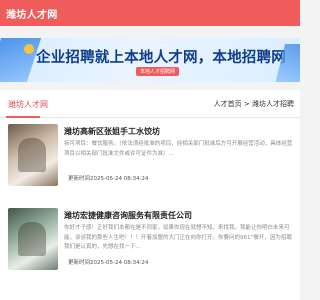 This screenshot has width=320, height=300. I want to click on article-title-link: 潍坊宏捷健康咨询服务有限责任公司, so click(128, 215).